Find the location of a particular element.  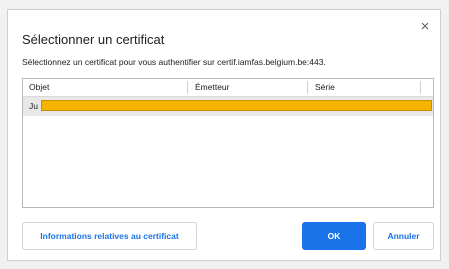

table-header: Objet Émetteur Série is located at coordinates (228, 88).